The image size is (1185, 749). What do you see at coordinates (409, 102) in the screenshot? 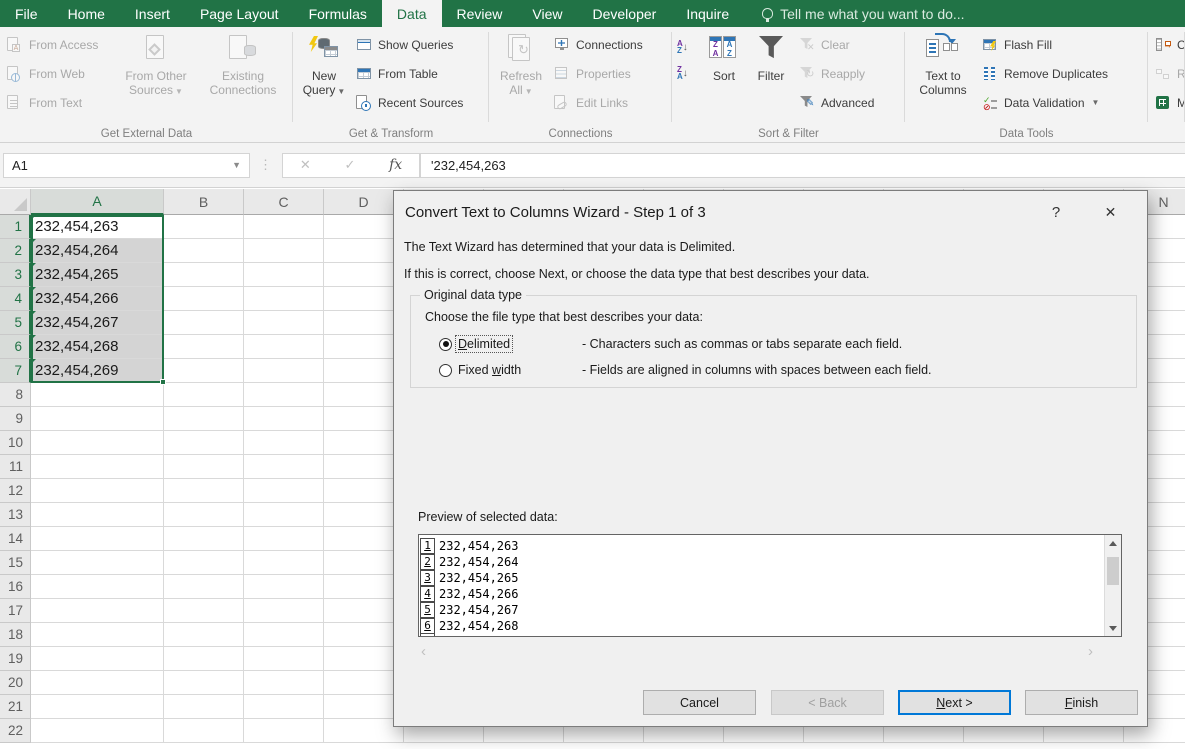
I see `recent-sources-button: Recent Sources` at bounding box center [409, 102].